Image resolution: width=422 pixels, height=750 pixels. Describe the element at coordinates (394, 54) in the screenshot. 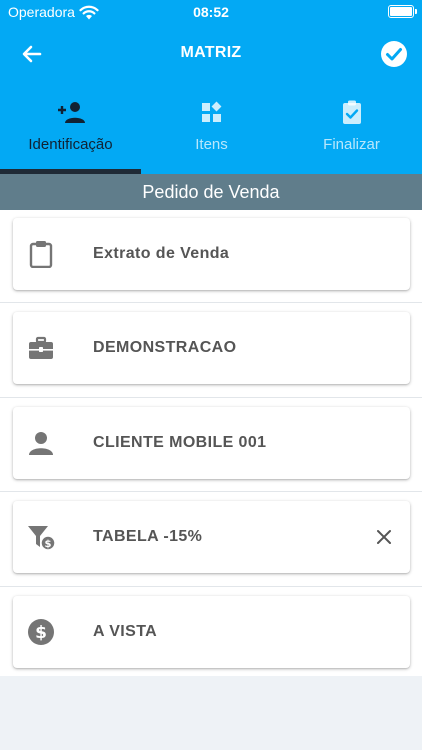

I see `check-circle-icon` at that location.